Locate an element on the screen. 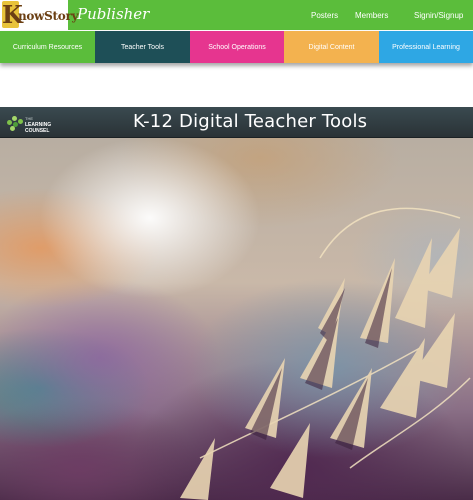  members-link: Members is located at coordinates (371, 15).